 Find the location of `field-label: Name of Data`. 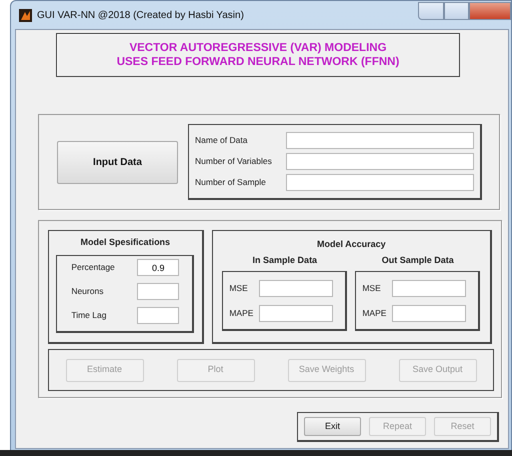

field-label: Name of Data is located at coordinates (221, 140).